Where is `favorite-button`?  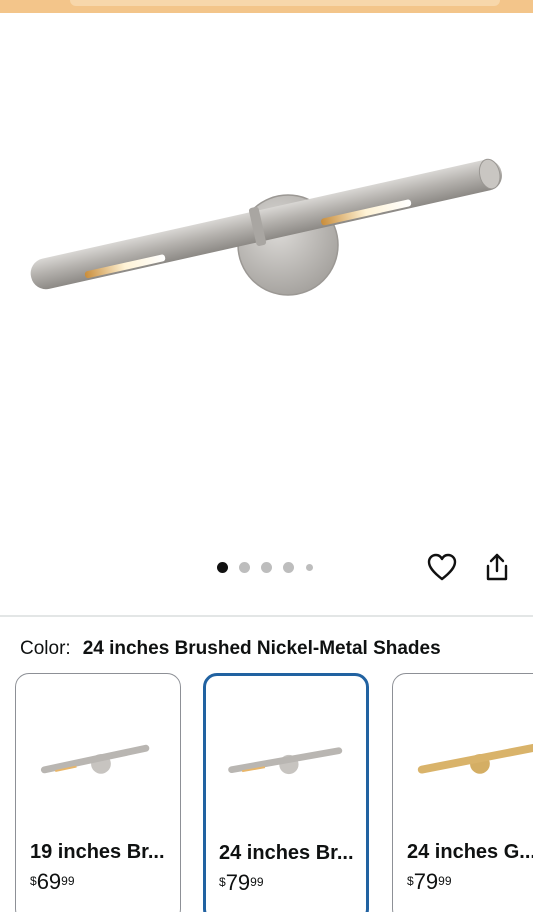
favorite-button is located at coordinates (442, 567).